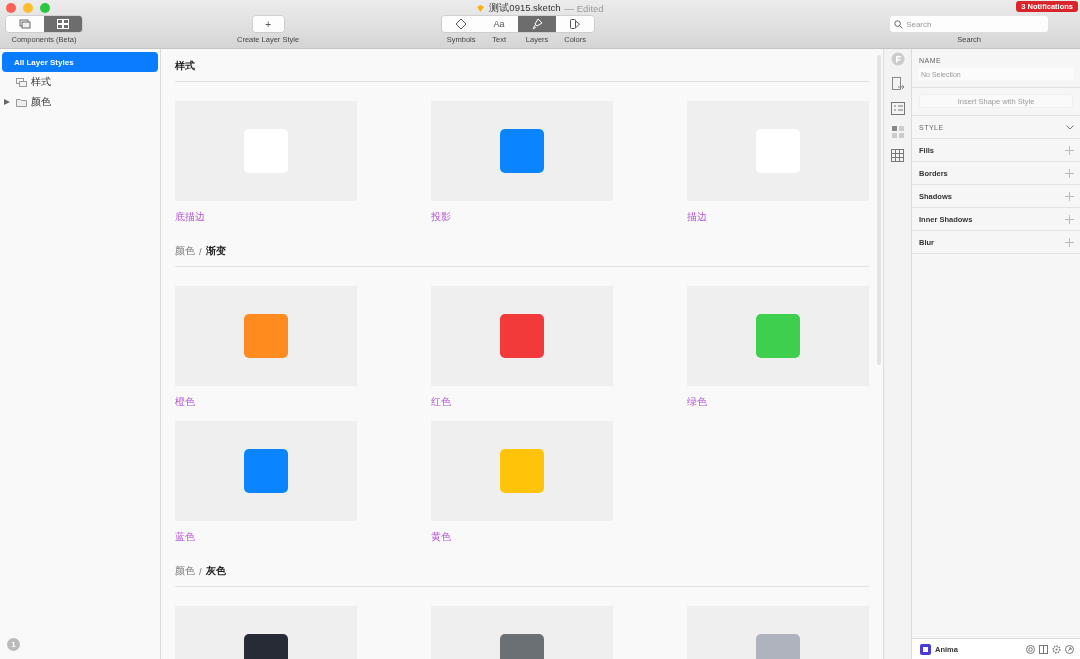 This screenshot has width=1080, height=659. What do you see at coordinates (45, 8) in the screenshot?
I see `zoom-button` at bounding box center [45, 8].